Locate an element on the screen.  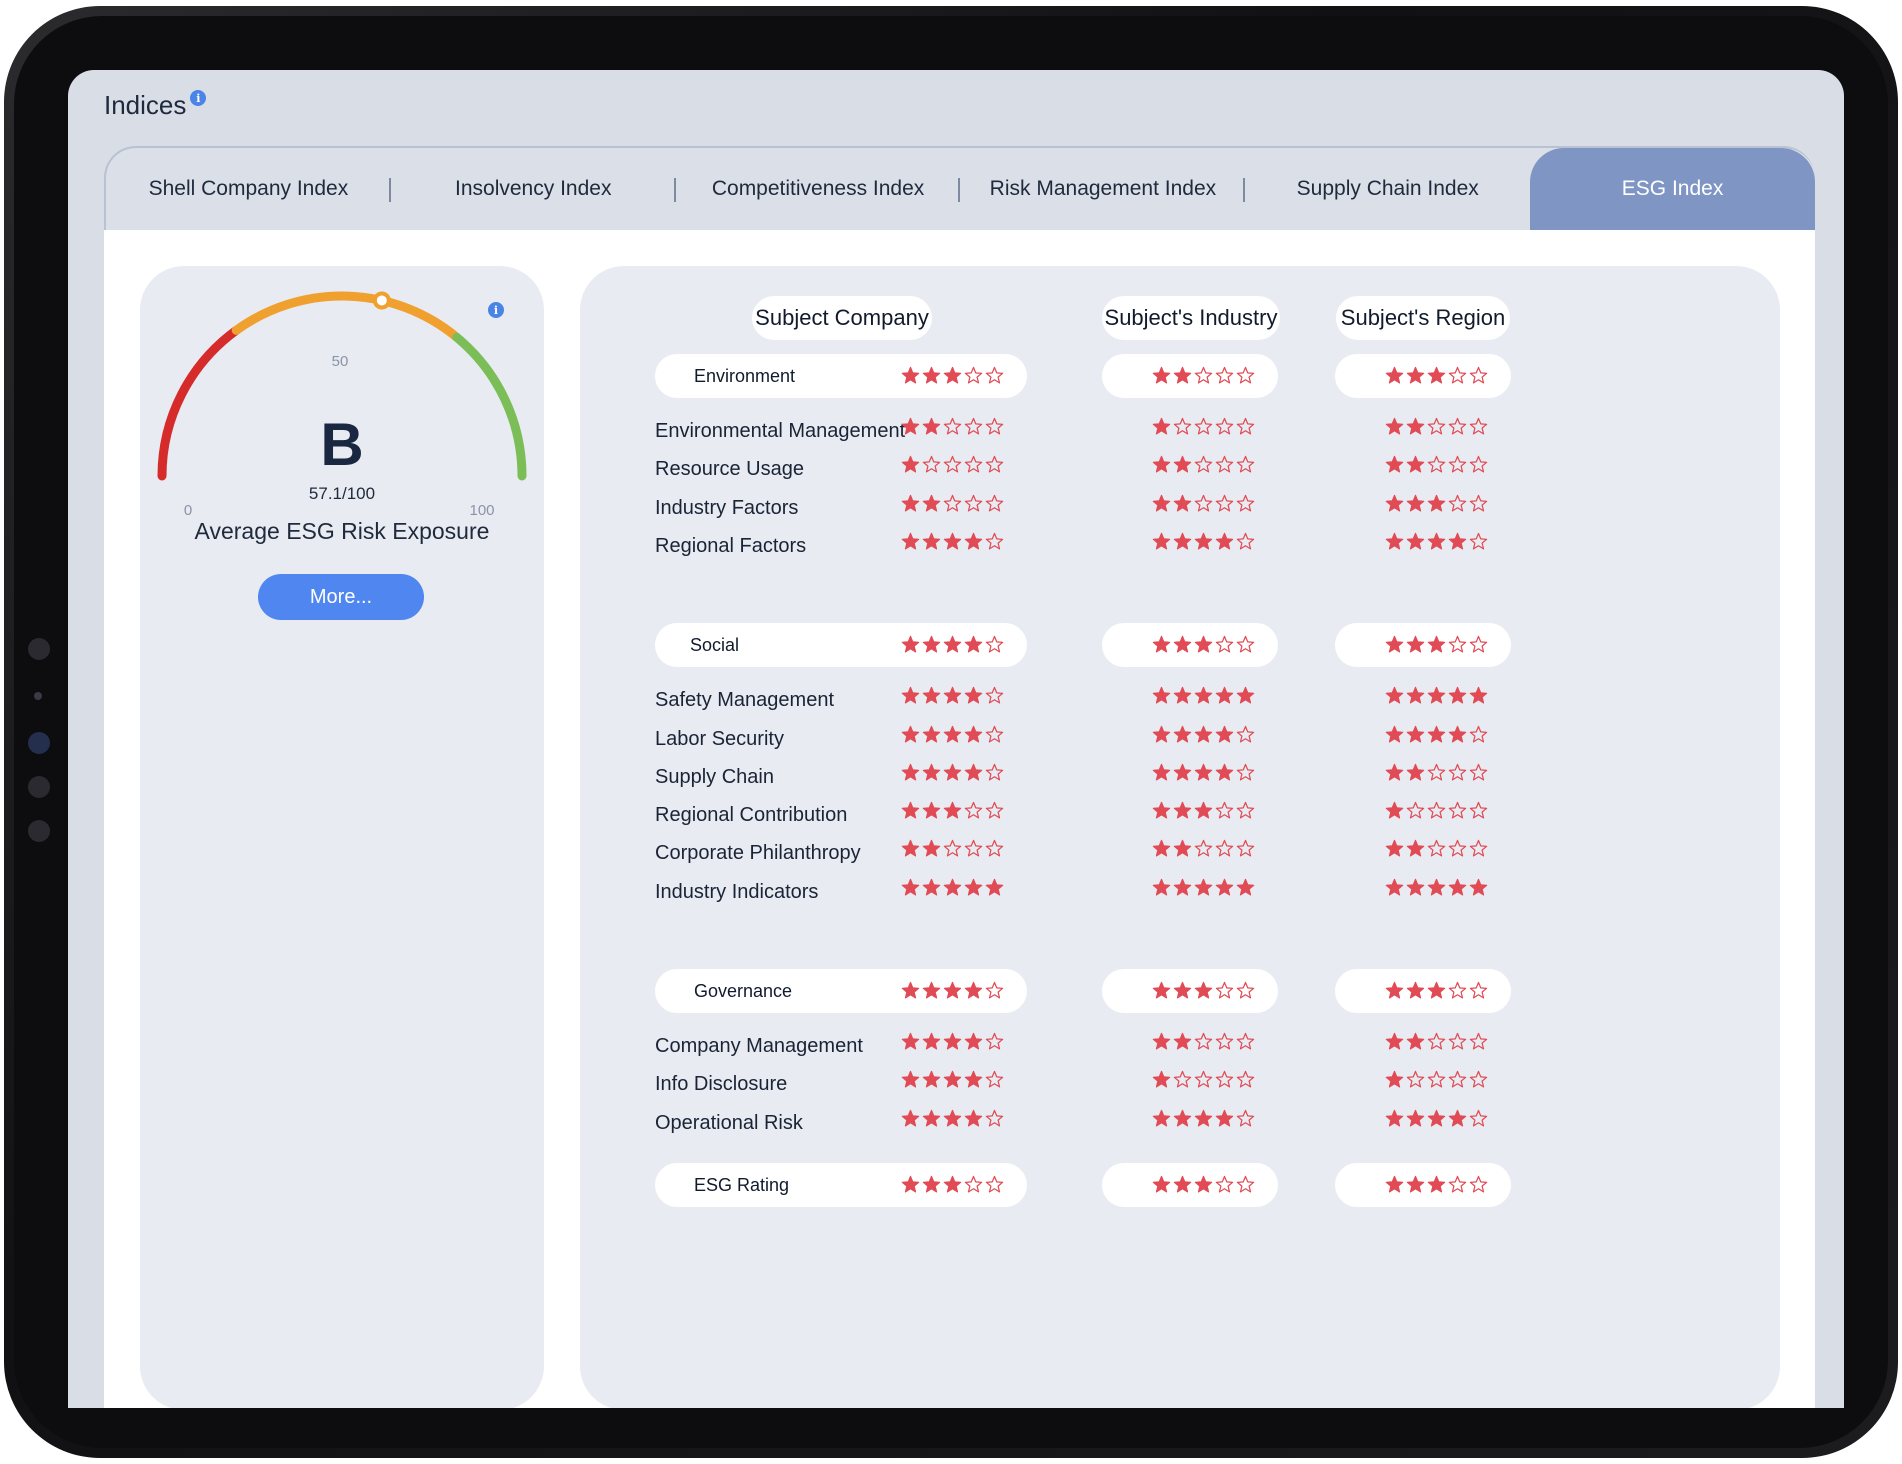
gauge-mid-label: 50 is located at coordinates (340, 361).